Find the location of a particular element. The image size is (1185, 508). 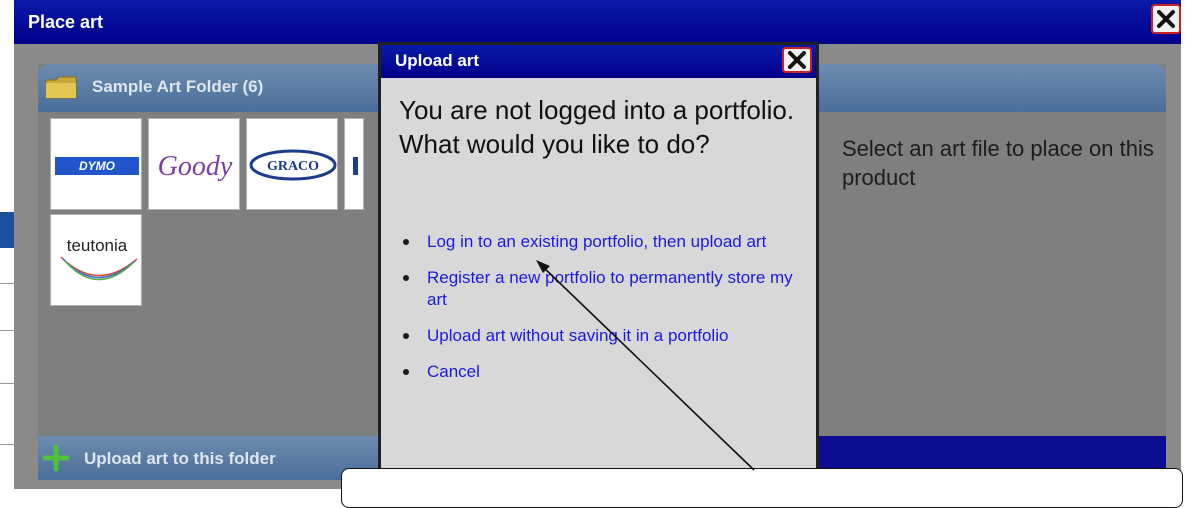

art-thumbnail-graco: GRACO is located at coordinates (292, 164).